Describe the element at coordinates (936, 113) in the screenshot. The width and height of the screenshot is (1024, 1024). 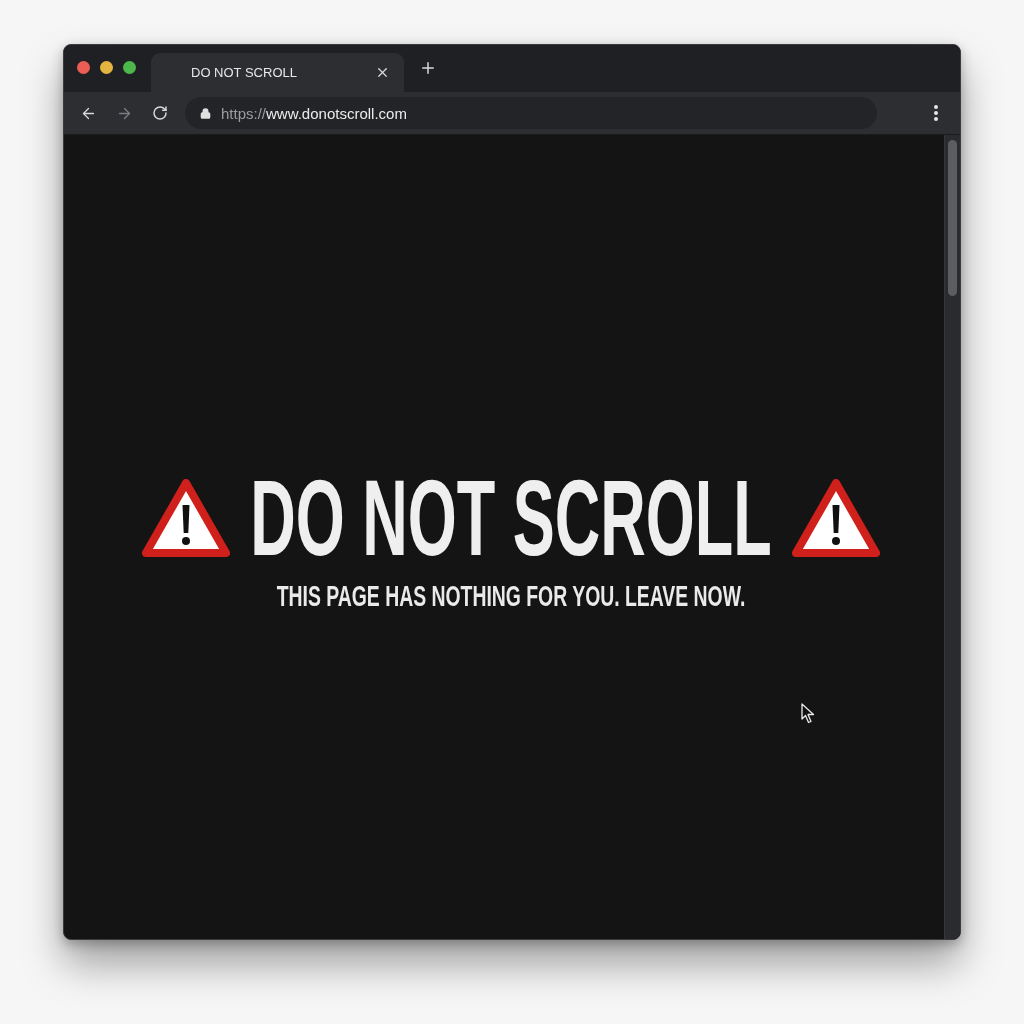
I see `menu-icon` at that location.